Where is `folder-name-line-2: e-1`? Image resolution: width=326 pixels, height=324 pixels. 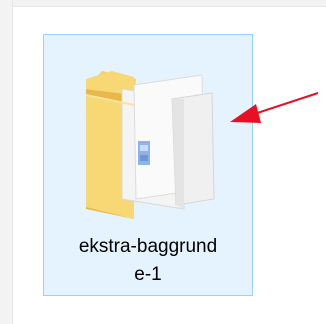 folder-name-line-2: e-1 is located at coordinates (148, 274).